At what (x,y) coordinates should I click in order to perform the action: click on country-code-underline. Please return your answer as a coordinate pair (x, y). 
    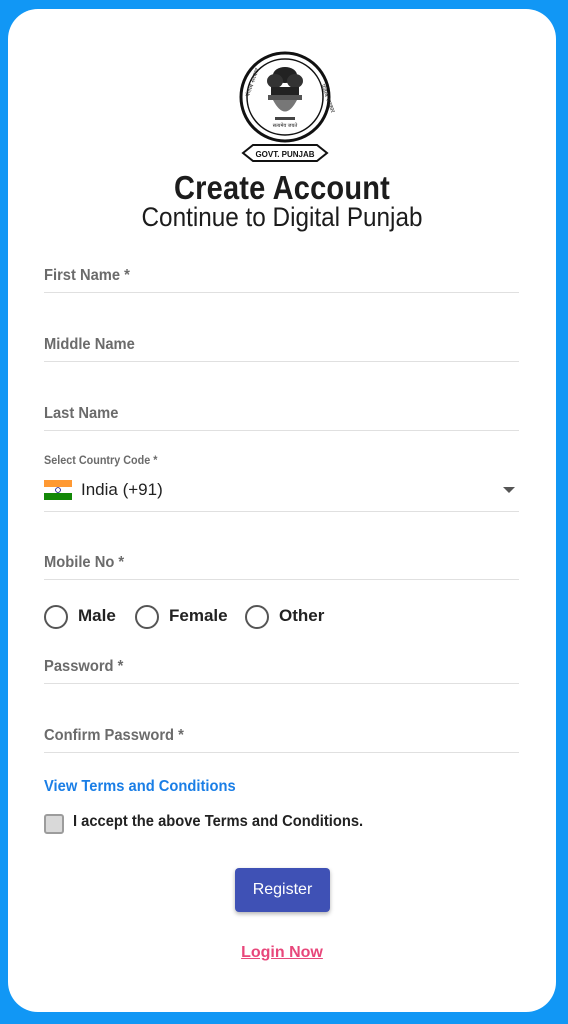
    Looking at the image, I should click on (281, 511).